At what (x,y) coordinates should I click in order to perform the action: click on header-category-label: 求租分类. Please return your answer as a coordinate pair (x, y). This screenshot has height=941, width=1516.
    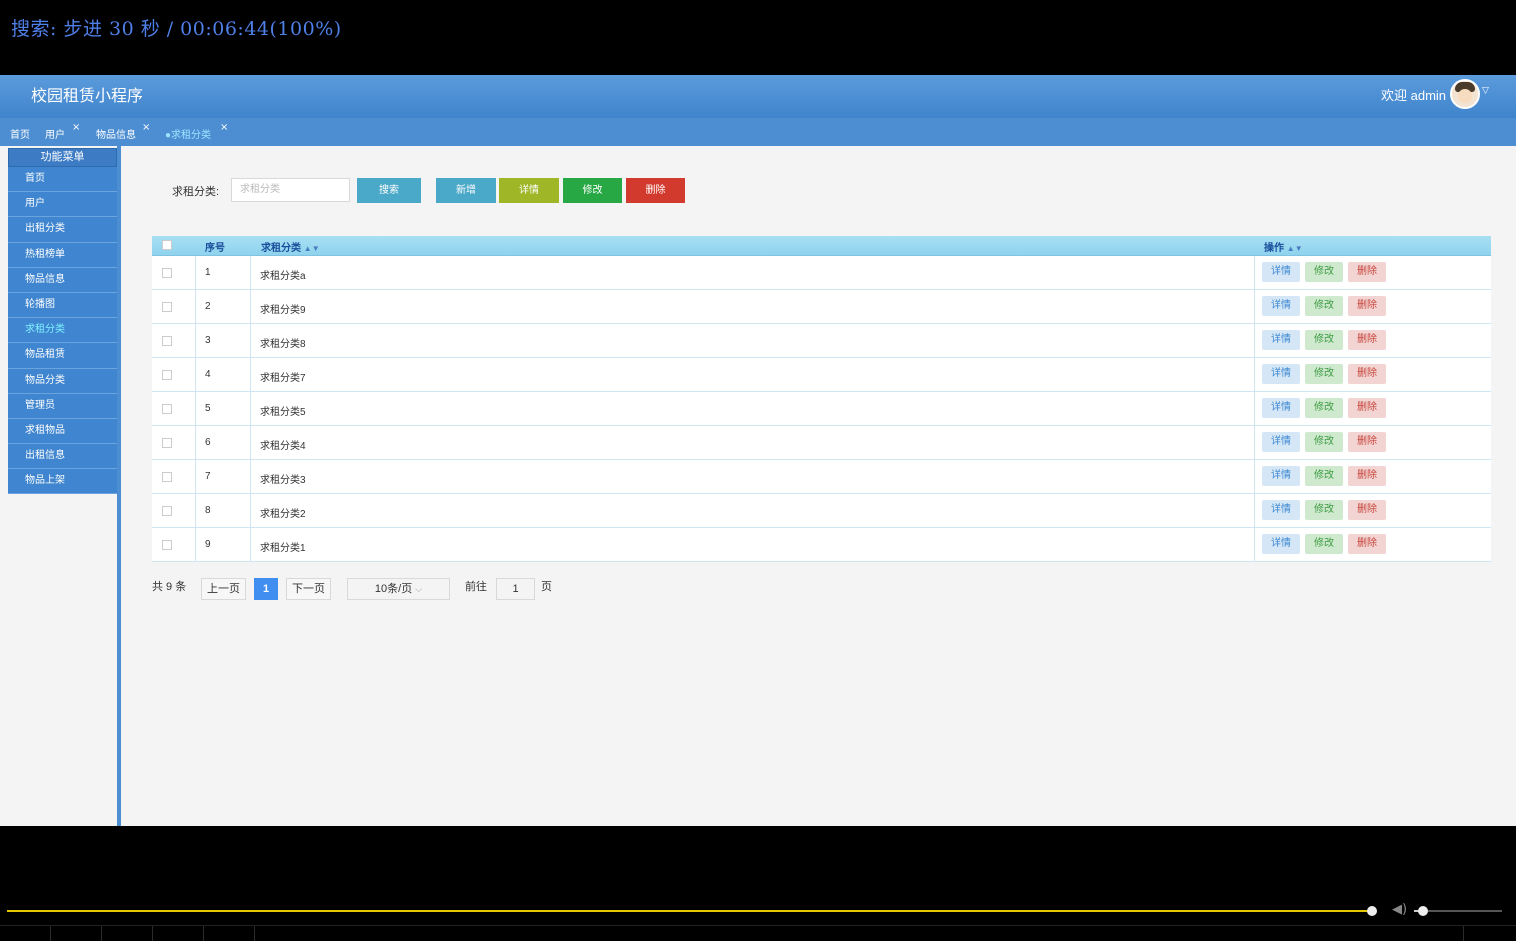
    Looking at the image, I should click on (281, 248).